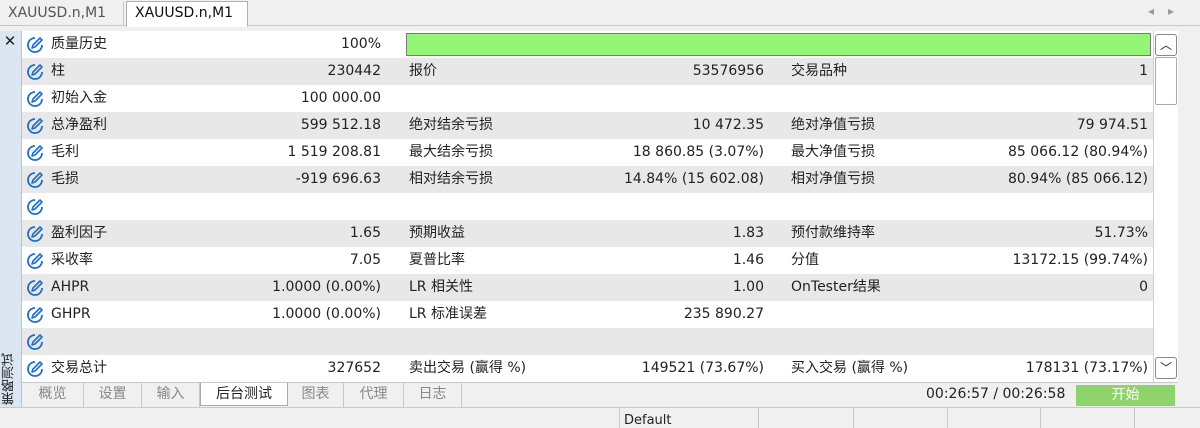 The width and height of the screenshot is (1200, 428). I want to click on metric-label: AHPR, so click(70, 287).